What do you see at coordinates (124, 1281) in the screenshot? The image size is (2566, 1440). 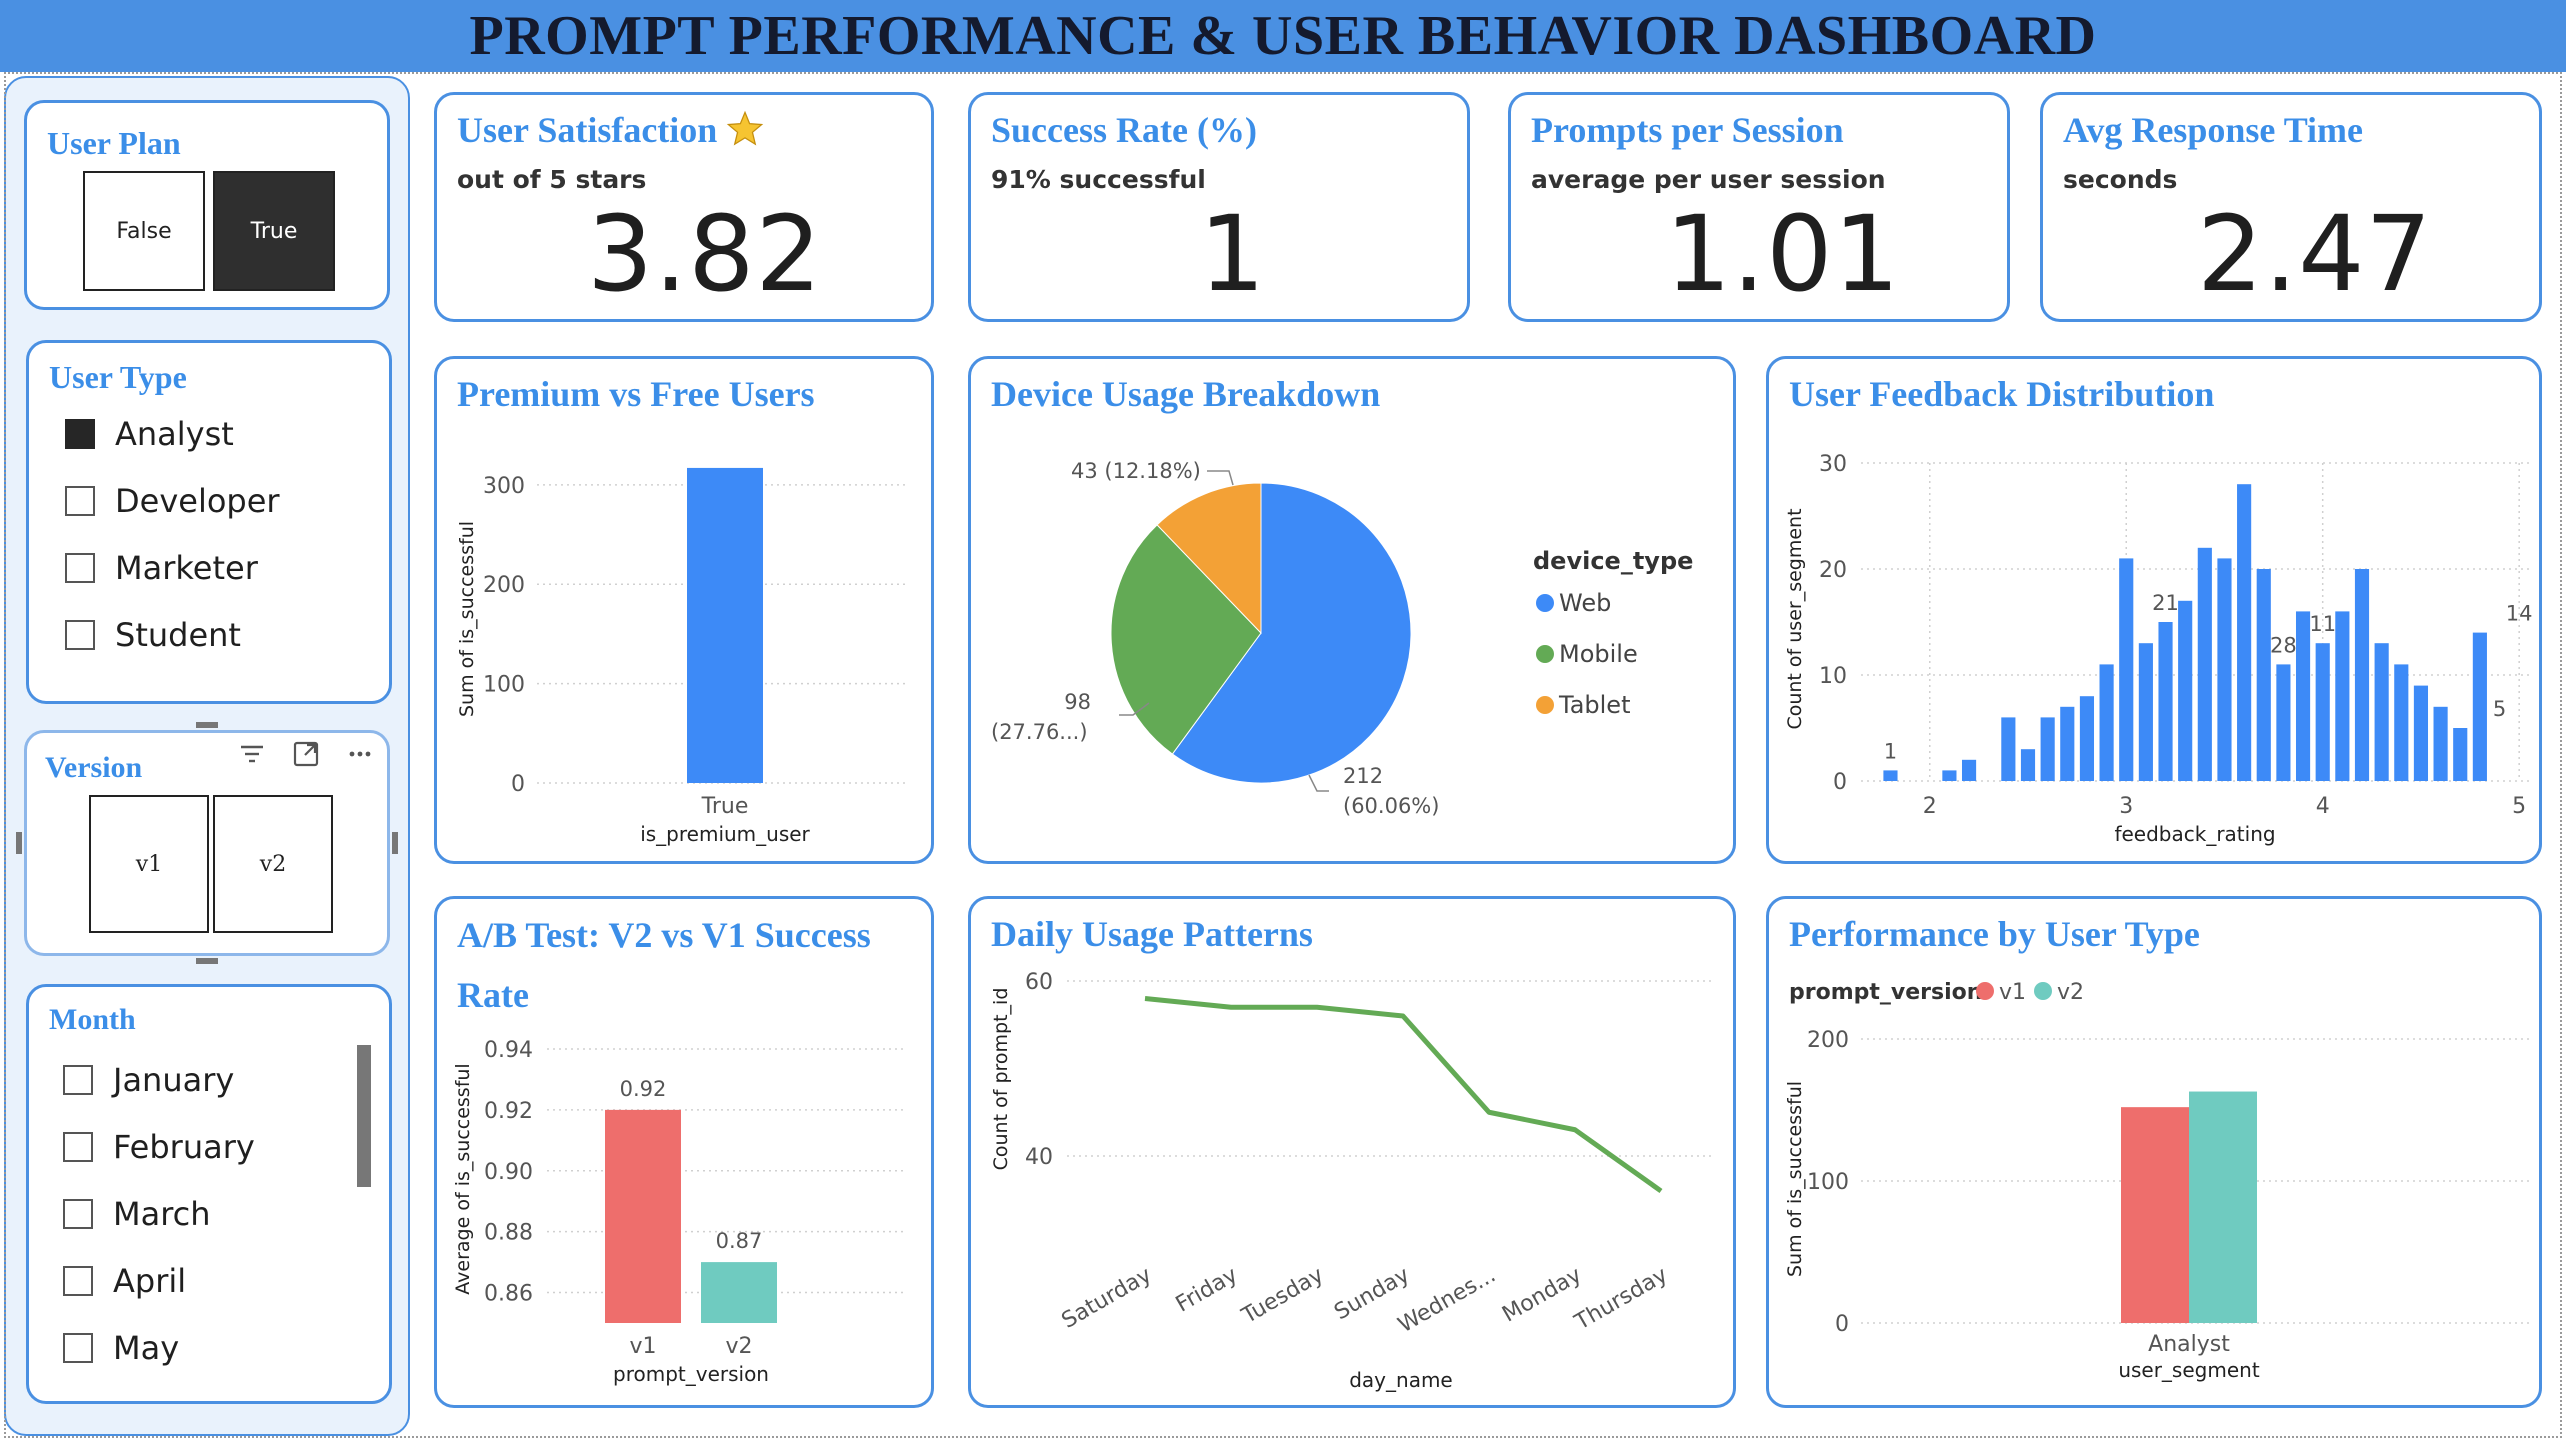 I see `month-item-april: April` at bounding box center [124, 1281].